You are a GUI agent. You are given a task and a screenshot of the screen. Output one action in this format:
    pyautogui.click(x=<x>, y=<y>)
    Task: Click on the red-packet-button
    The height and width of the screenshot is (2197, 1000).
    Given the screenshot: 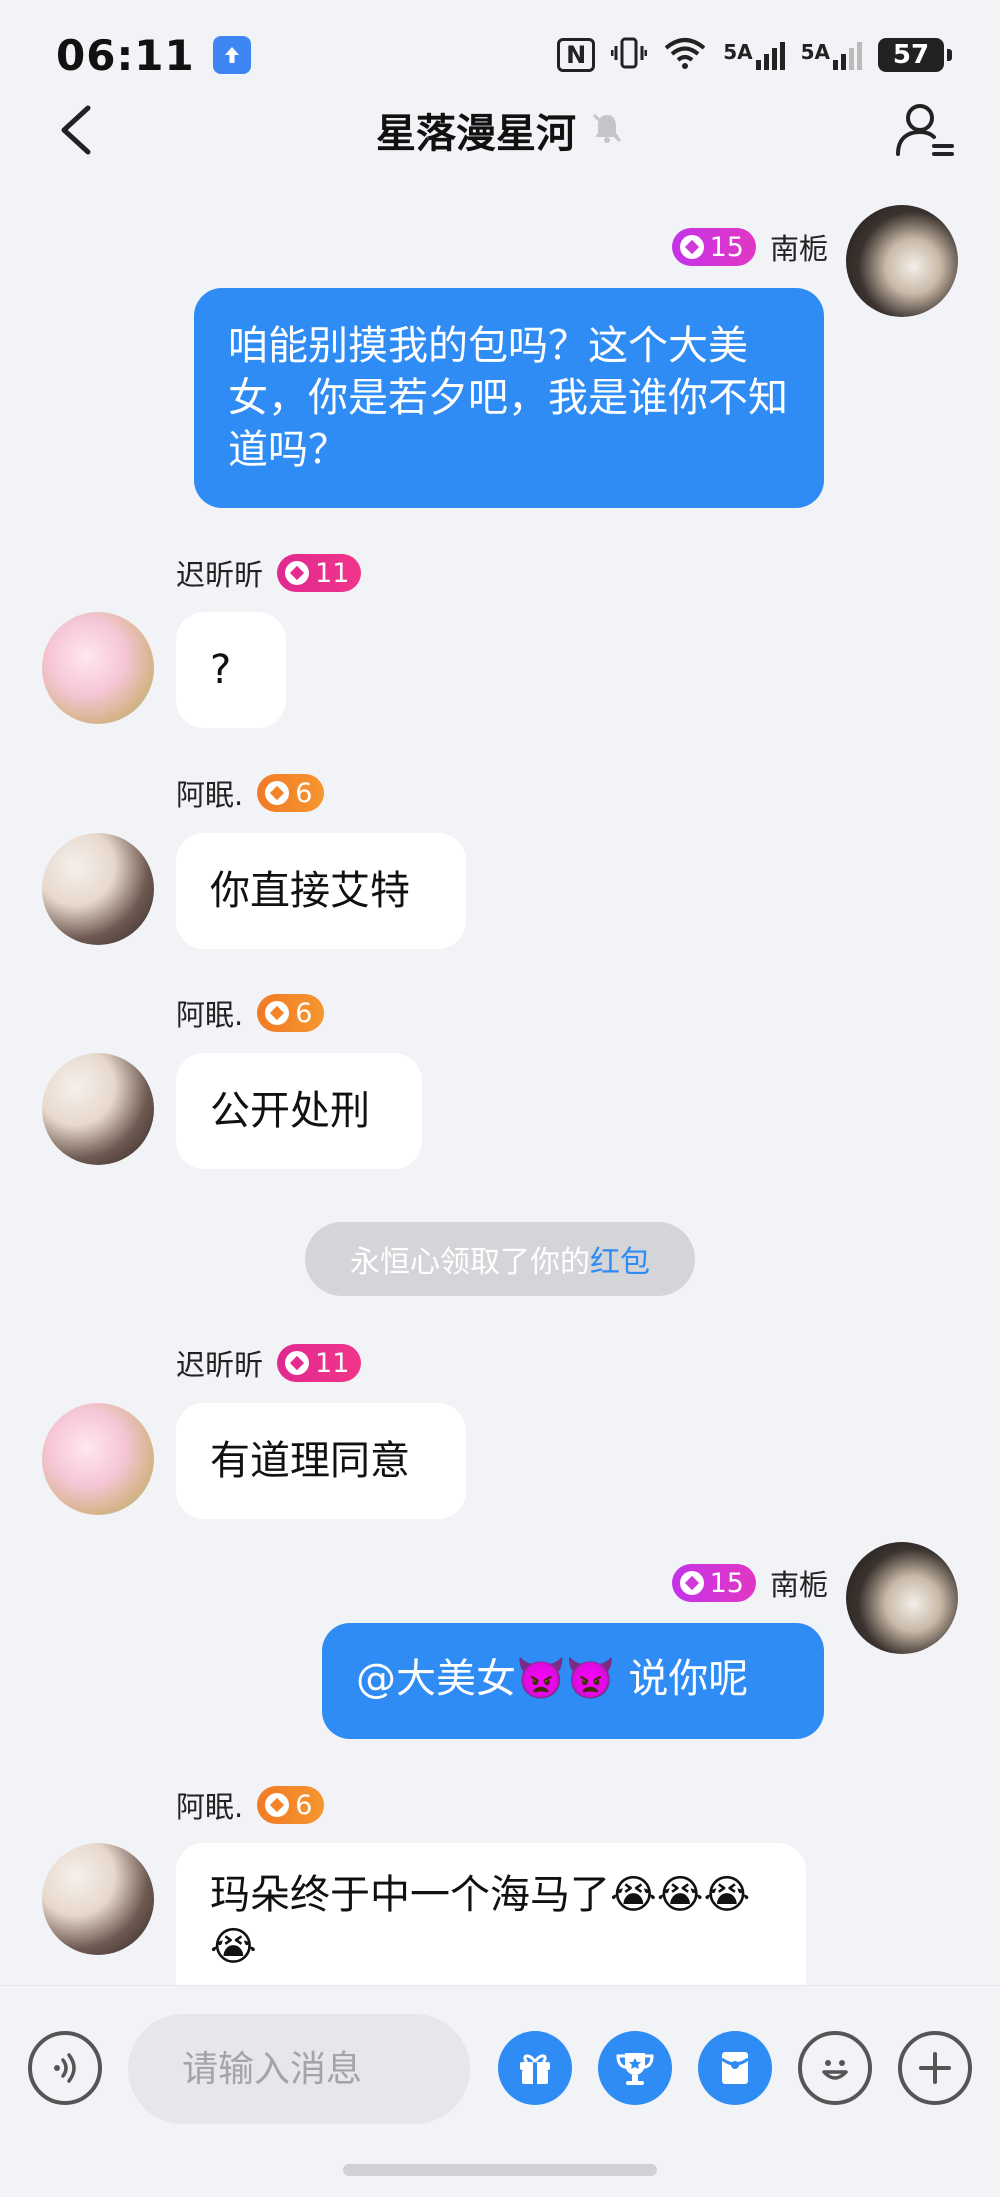 What is the action you would take?
    pyautogui.click(x=735, y=2068)
    